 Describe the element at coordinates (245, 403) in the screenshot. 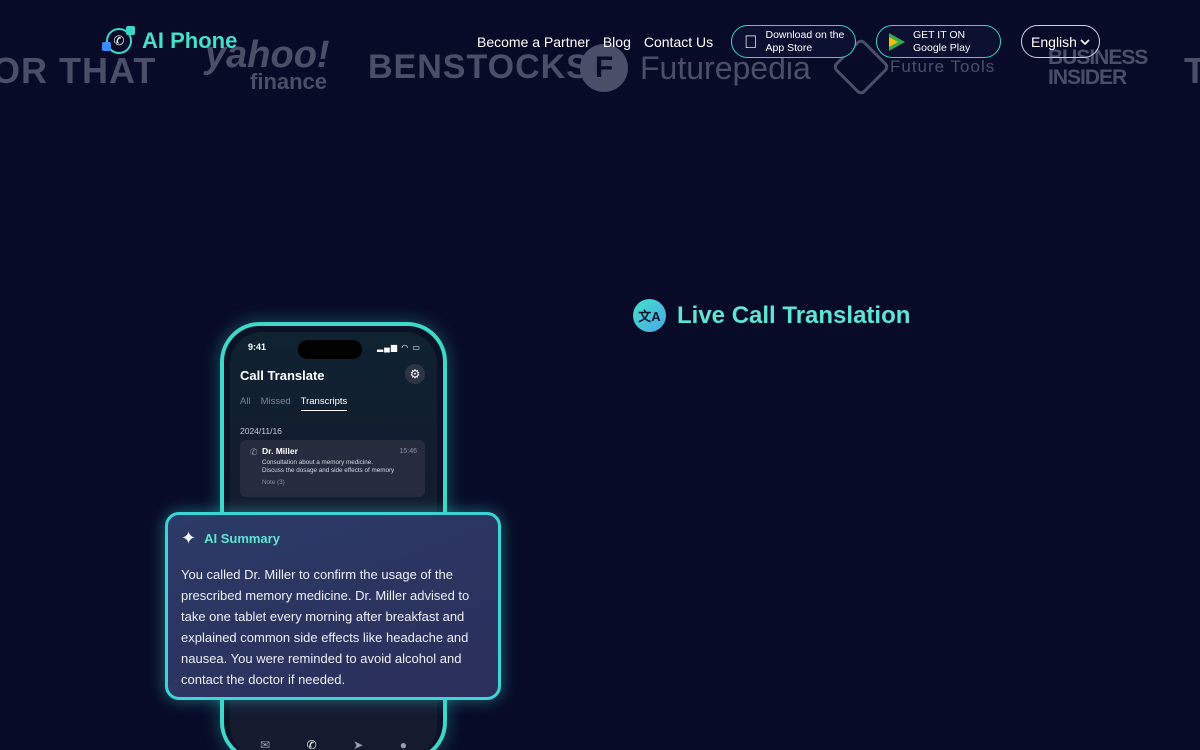

I see `tab-all: All` at that location.